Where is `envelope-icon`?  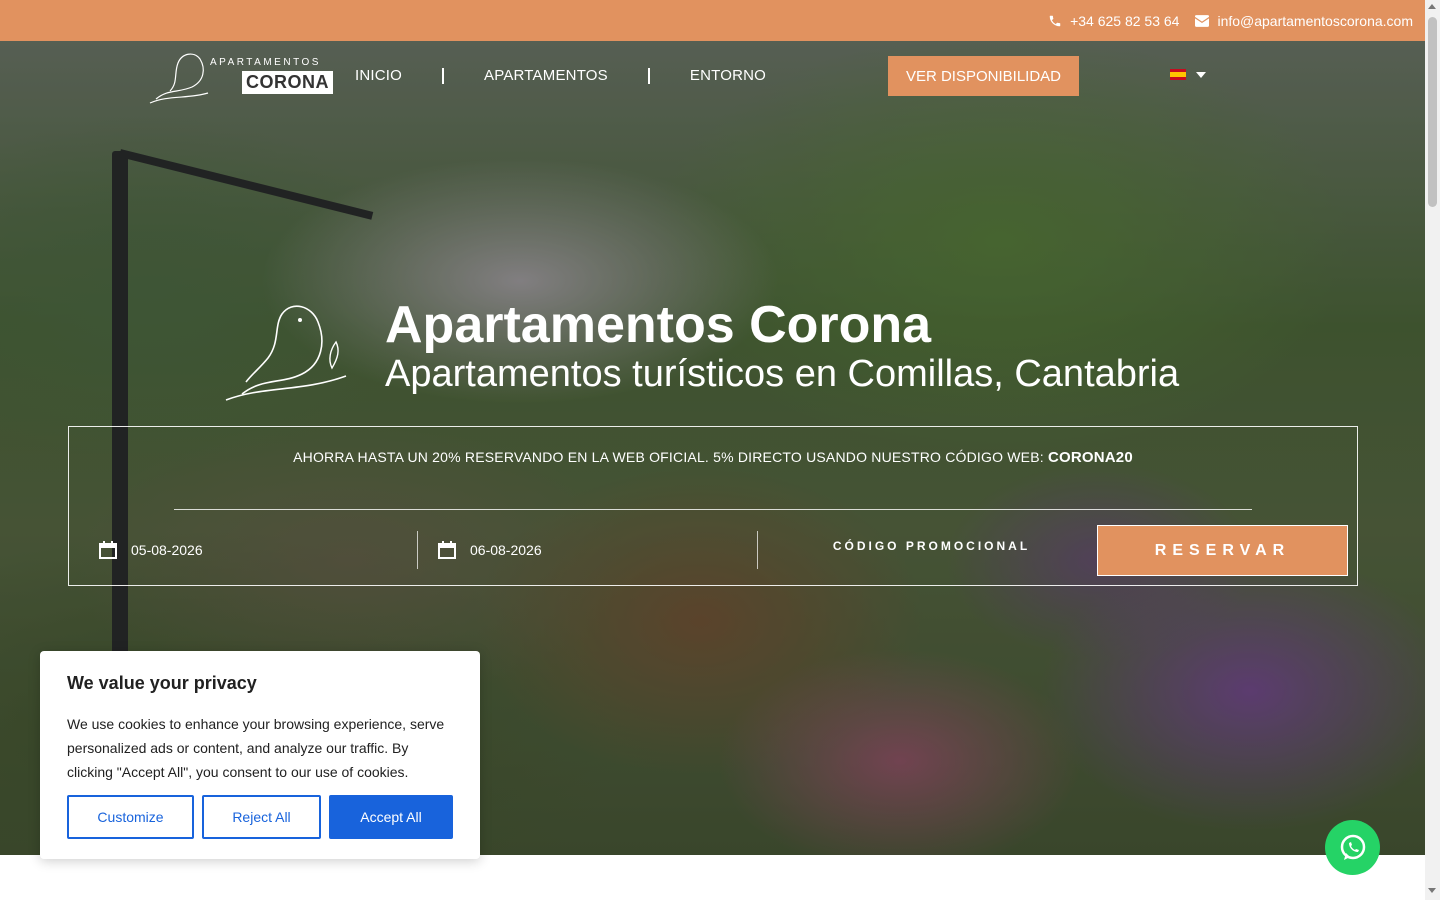
envelope-icon is located at coordinates (1202, 20).